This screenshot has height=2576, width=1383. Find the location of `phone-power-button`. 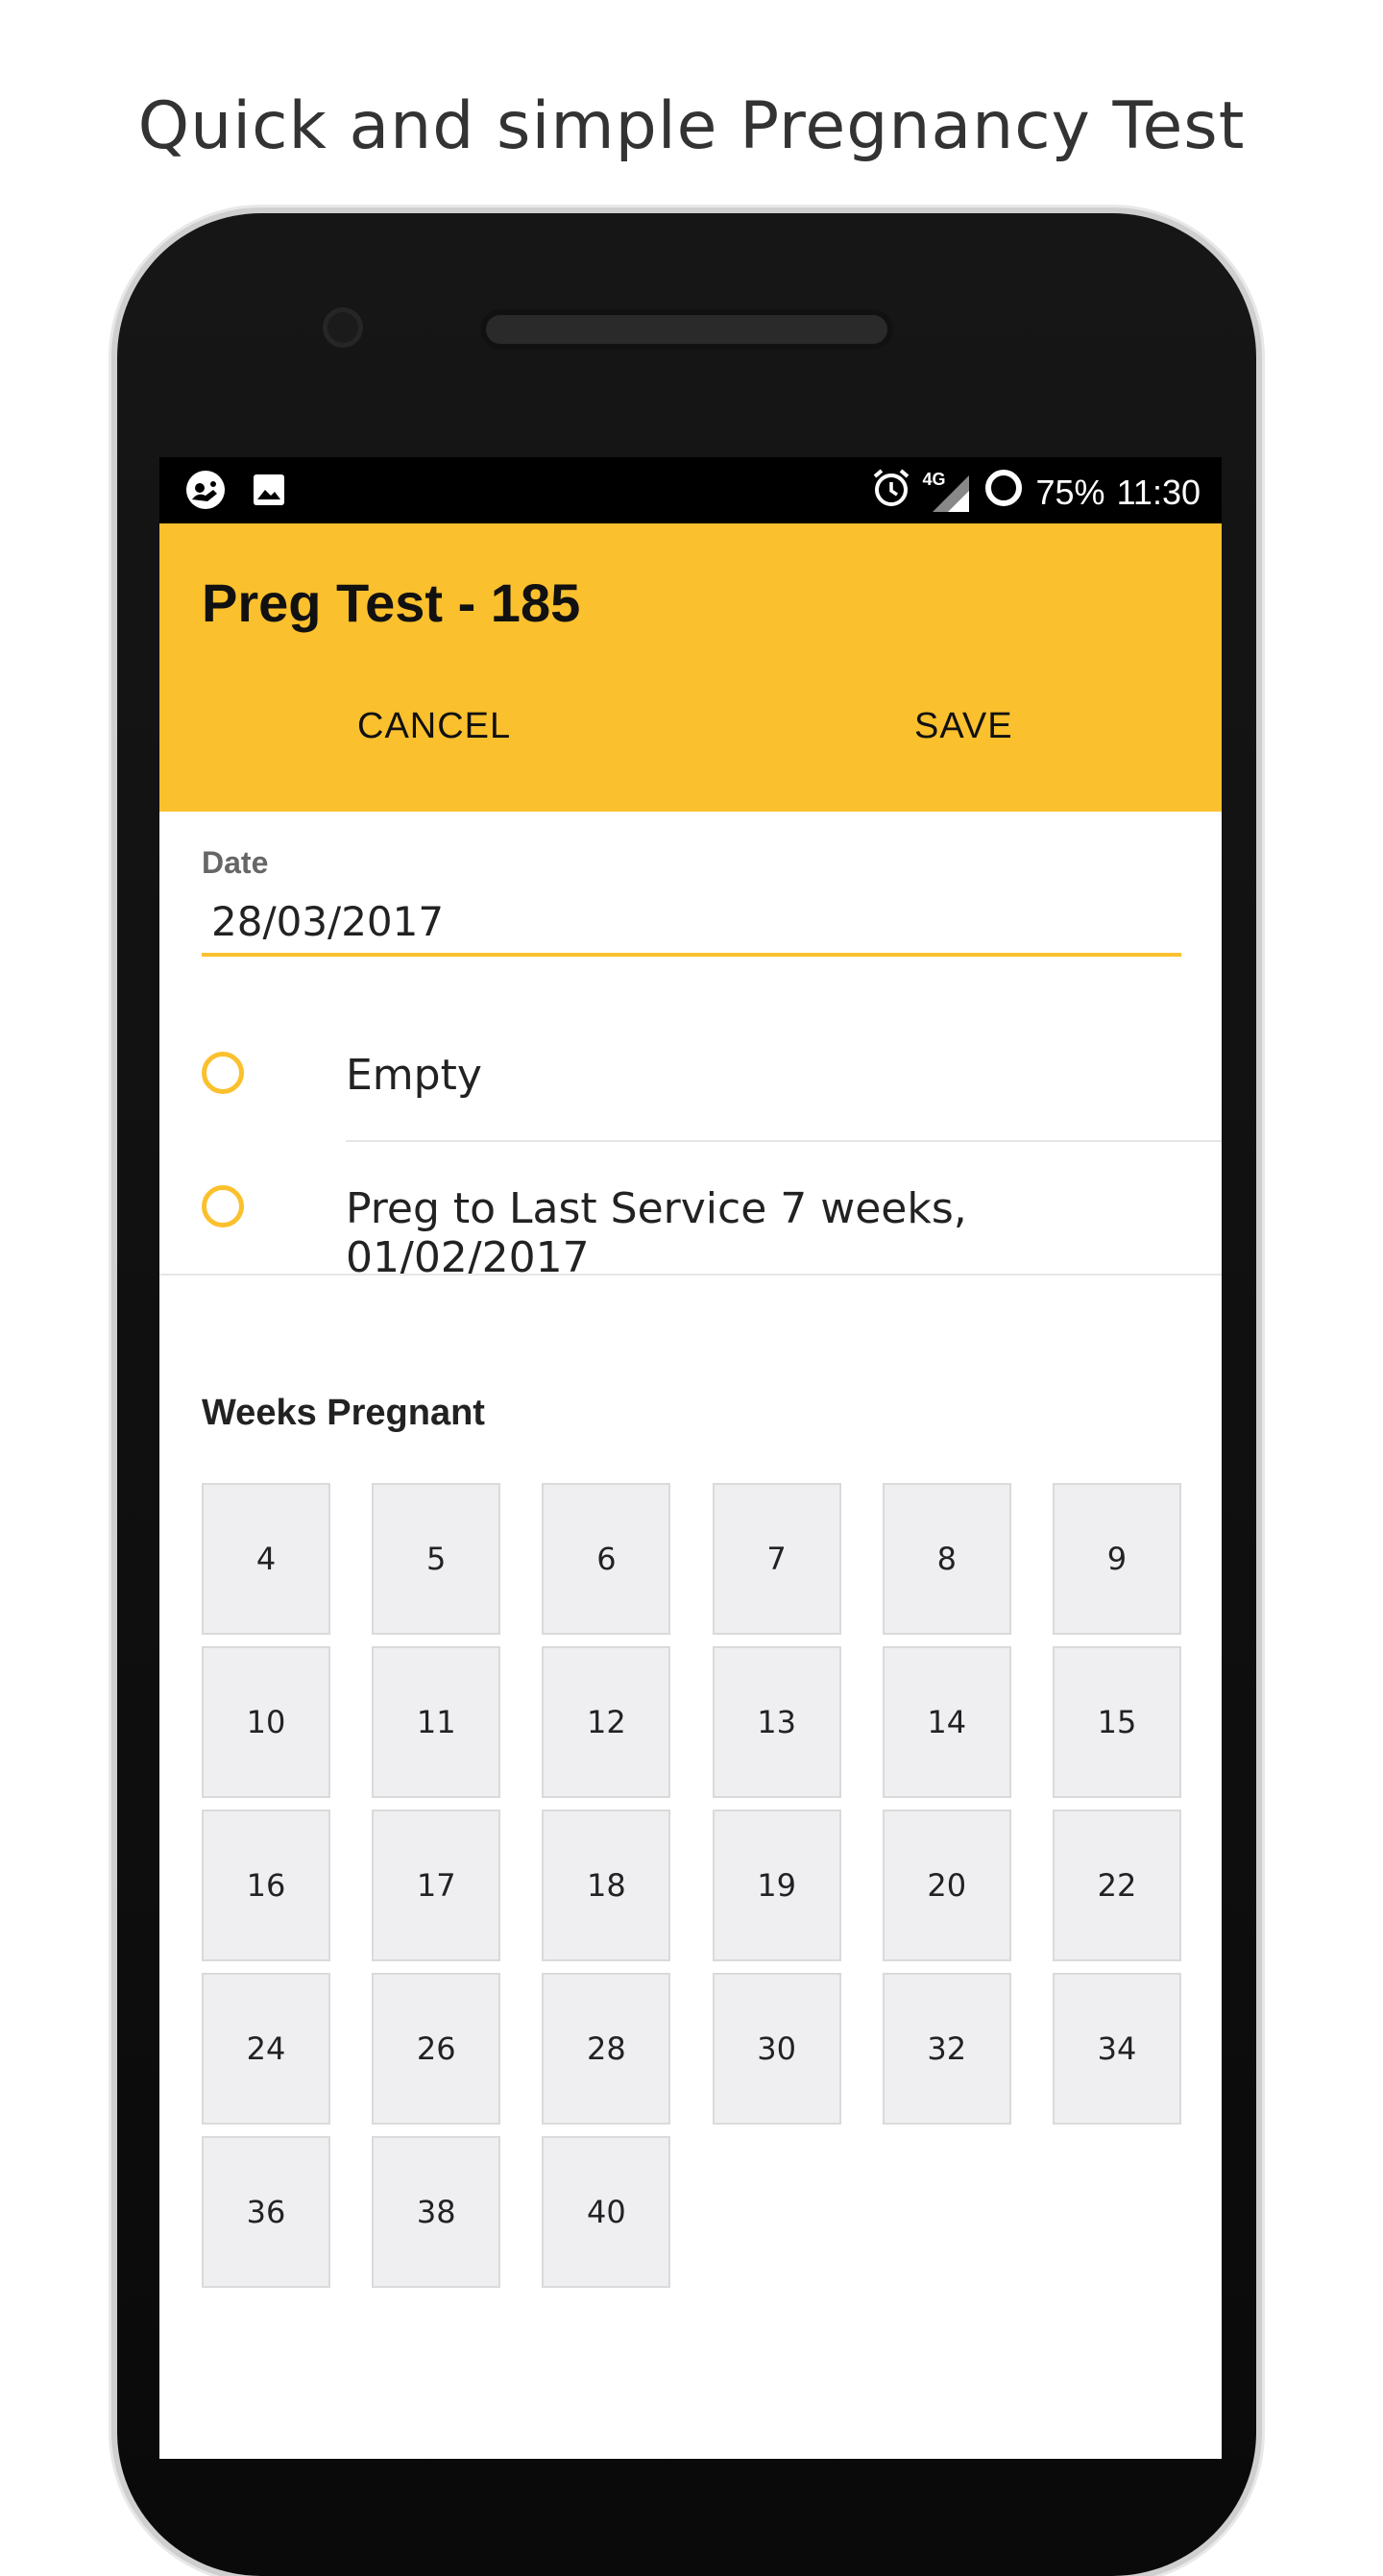

phone-power-button is located at coordinates (1260, 1451).